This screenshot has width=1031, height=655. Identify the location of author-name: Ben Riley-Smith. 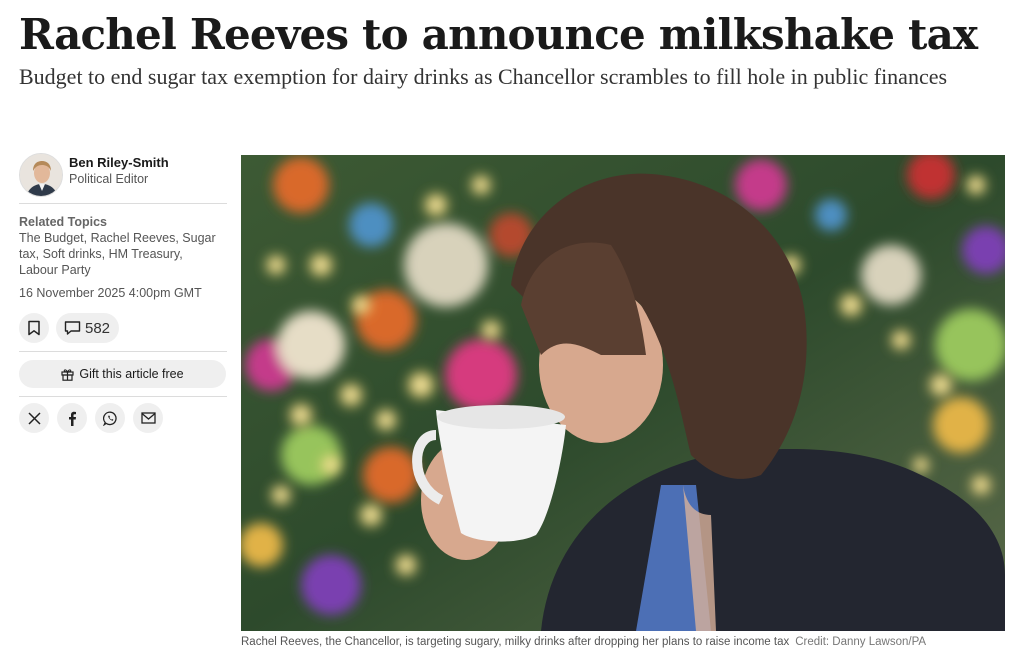
(119, 163).